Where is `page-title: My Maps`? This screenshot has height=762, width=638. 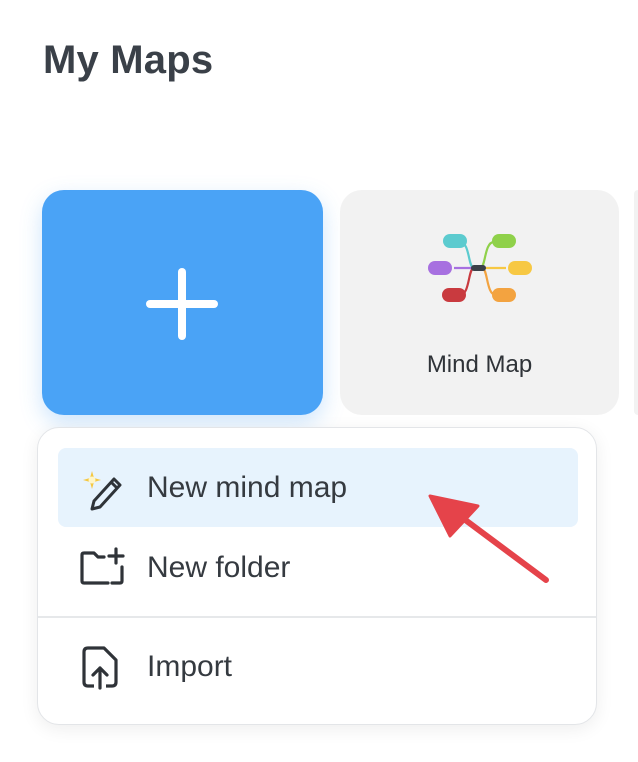
page-title: My Maps is located at coordinates (128, 60).